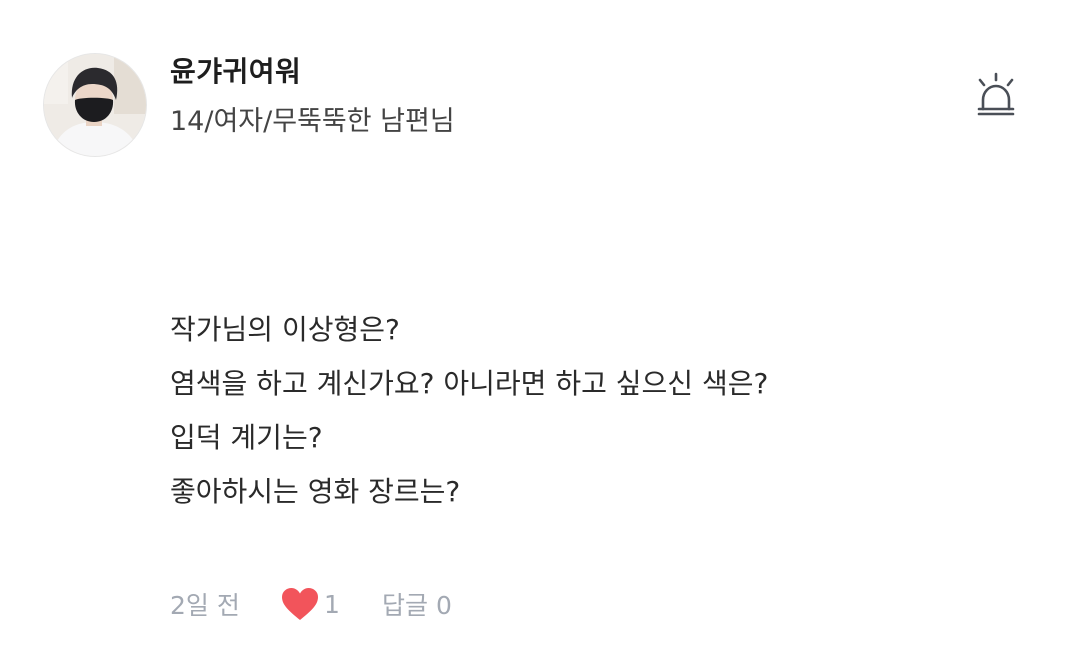 This screenshot has height=667, width=1080. What do you see at coordinates (417, 604) in the screenshot?
I see `reply-button: 답글 0` at bounding box center [417, 604].